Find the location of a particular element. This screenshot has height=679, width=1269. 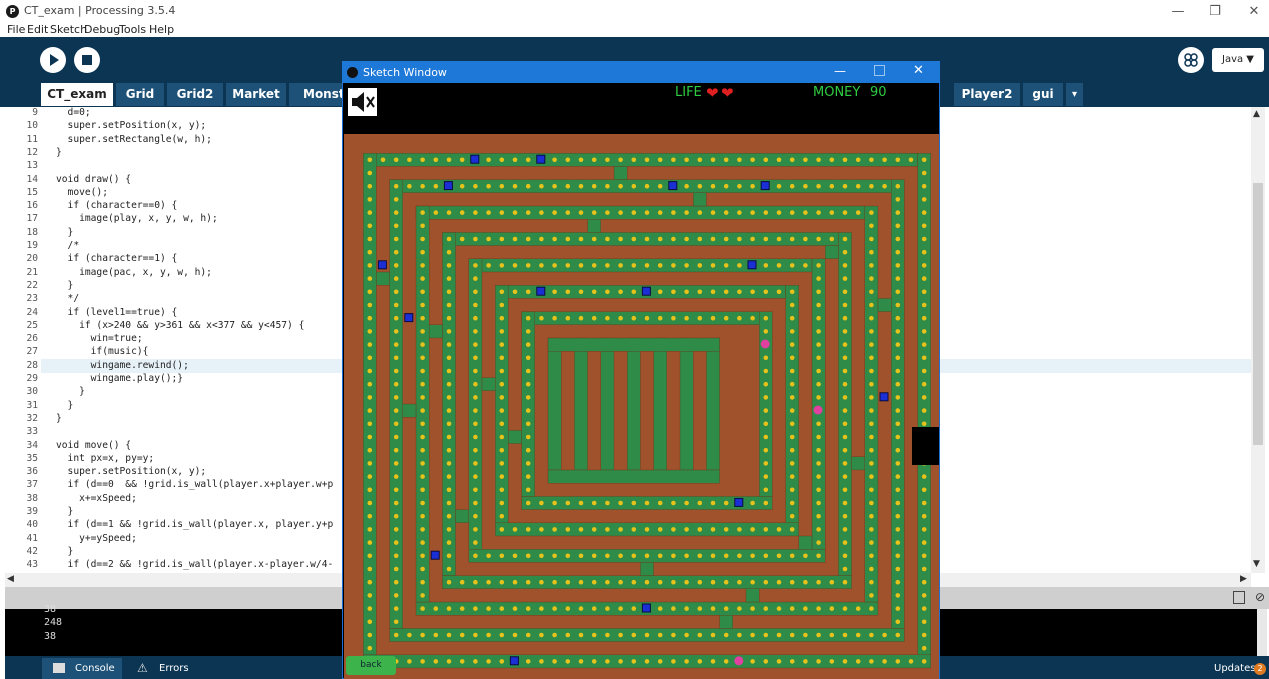

editor-scroll-thumb is located at coordinates (1258, 314).